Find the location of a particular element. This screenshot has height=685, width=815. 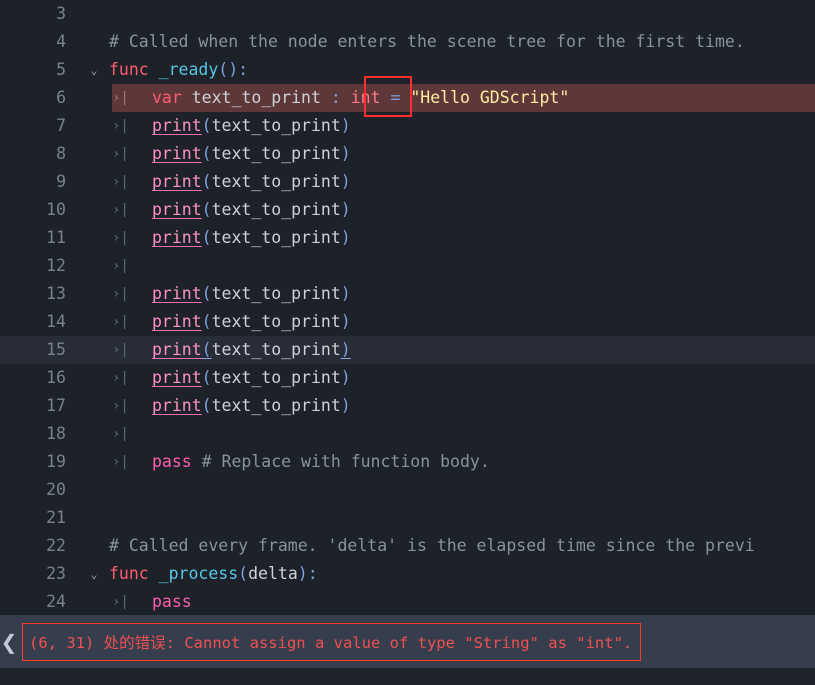

line-number: 9 is located at coordinates (61, 181).